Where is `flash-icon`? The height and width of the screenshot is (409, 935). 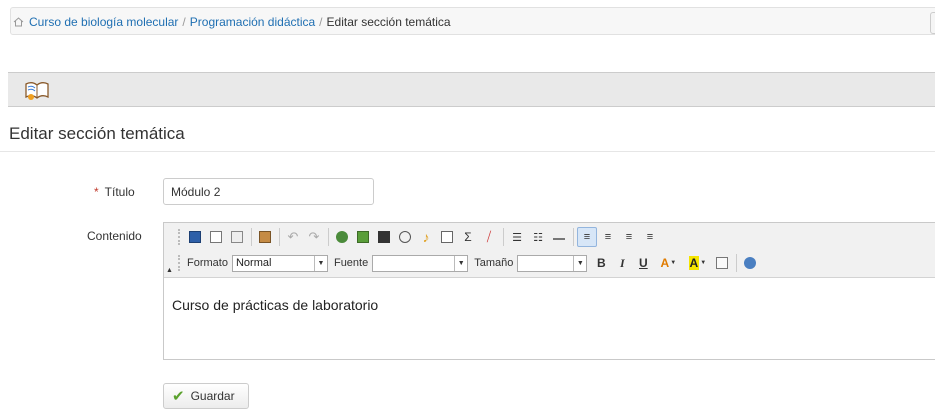
flash-icon is located at coordinates (405, 237).